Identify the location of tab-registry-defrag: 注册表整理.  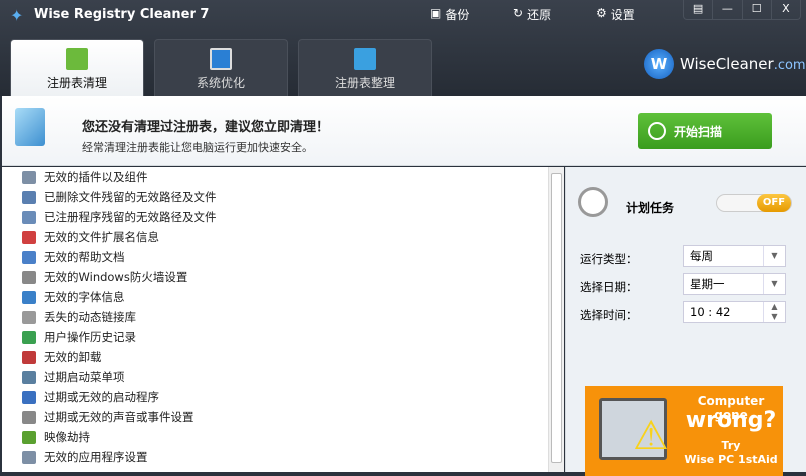
(365, 67).